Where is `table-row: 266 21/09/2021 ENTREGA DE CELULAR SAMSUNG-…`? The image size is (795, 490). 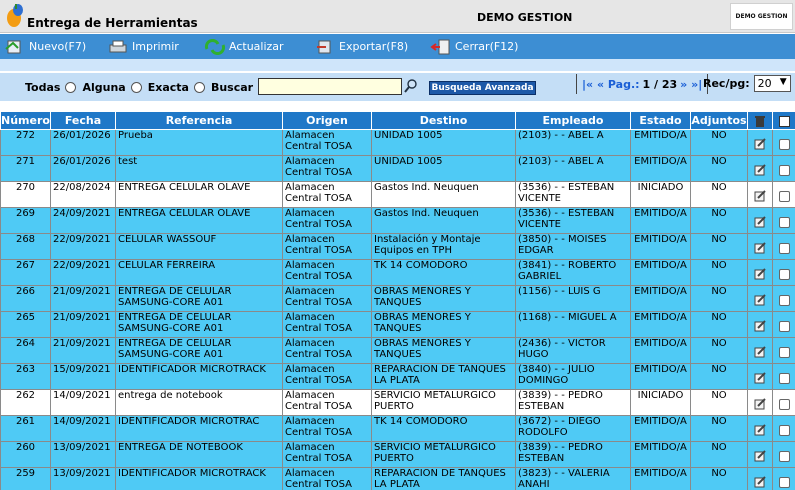
table-row: 266 21/09/2021 ENTREGA DE CELULAR SAMSUNG-… is located at coordinates (397, 298).